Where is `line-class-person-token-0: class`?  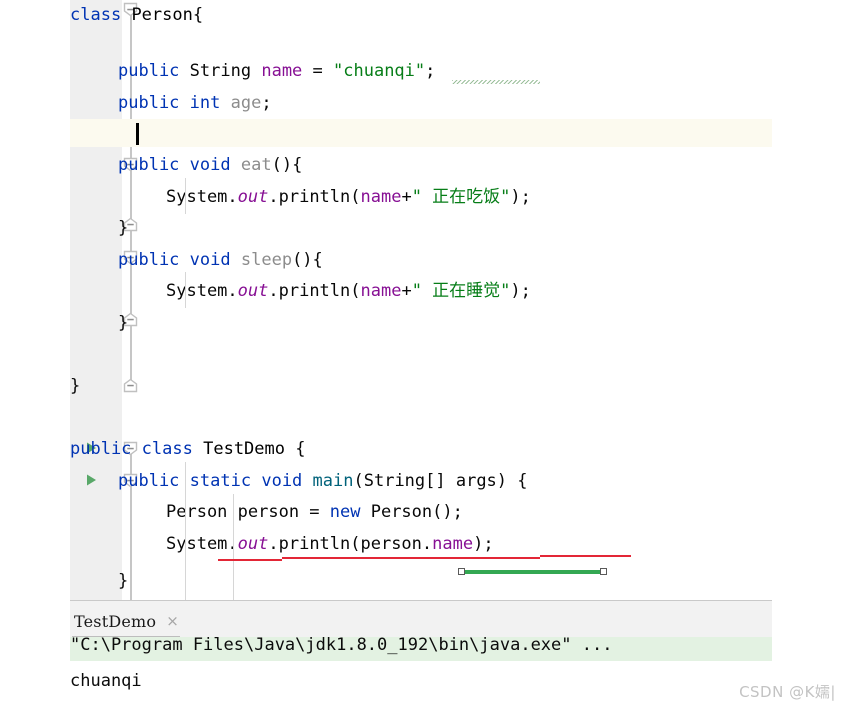
line-class-person-token-0: class is located at coordinates (96, 15).